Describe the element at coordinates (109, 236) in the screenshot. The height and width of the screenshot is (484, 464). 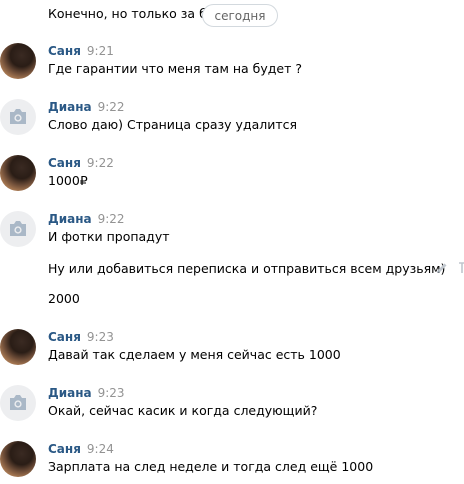
I see `message-text: И фотки пропадут` at that location.